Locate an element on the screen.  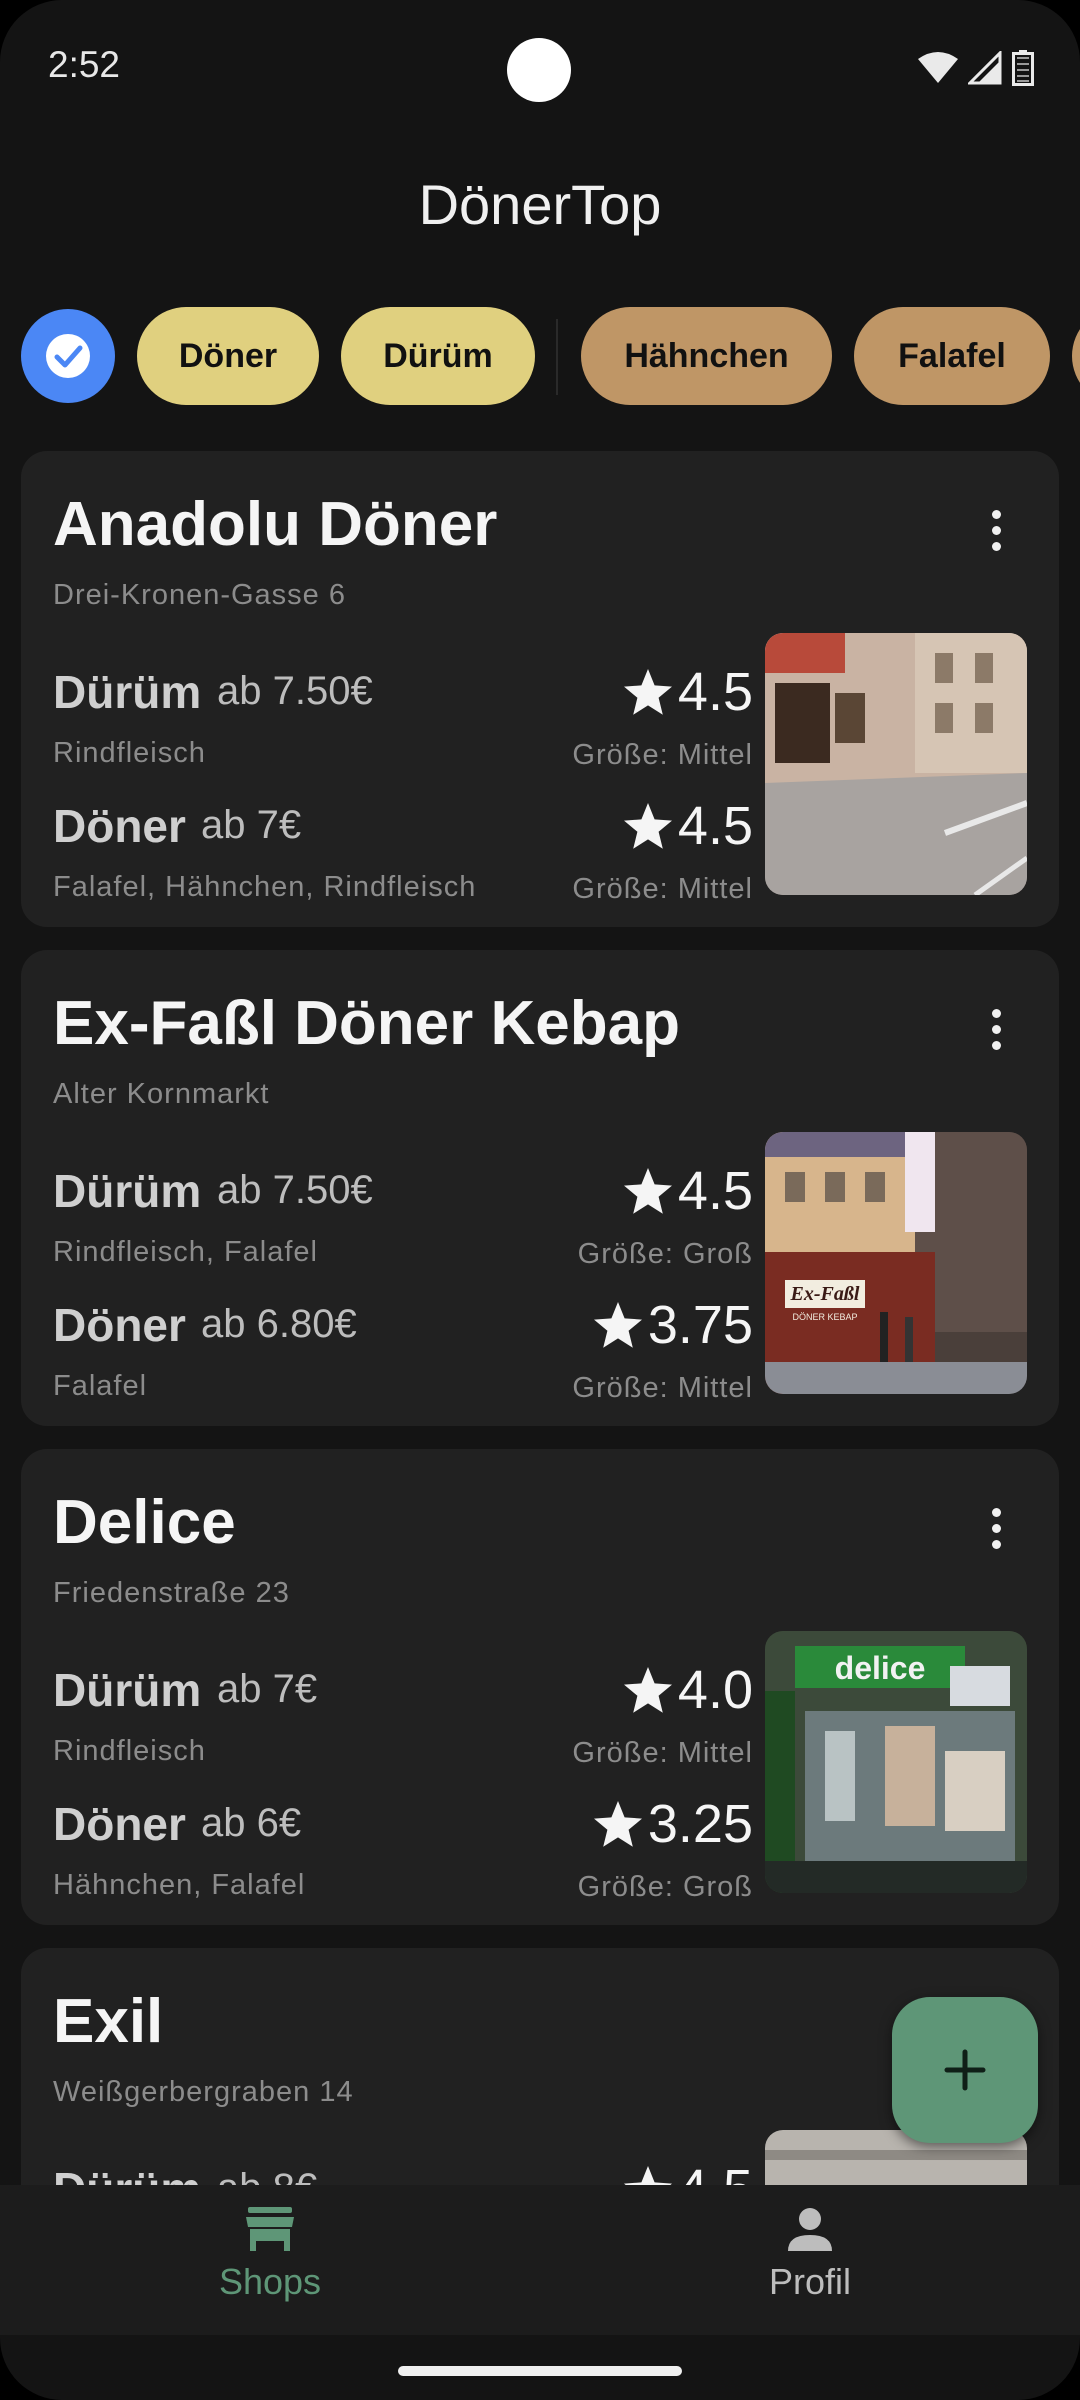
status-icons is located at coordinates (976, 68).